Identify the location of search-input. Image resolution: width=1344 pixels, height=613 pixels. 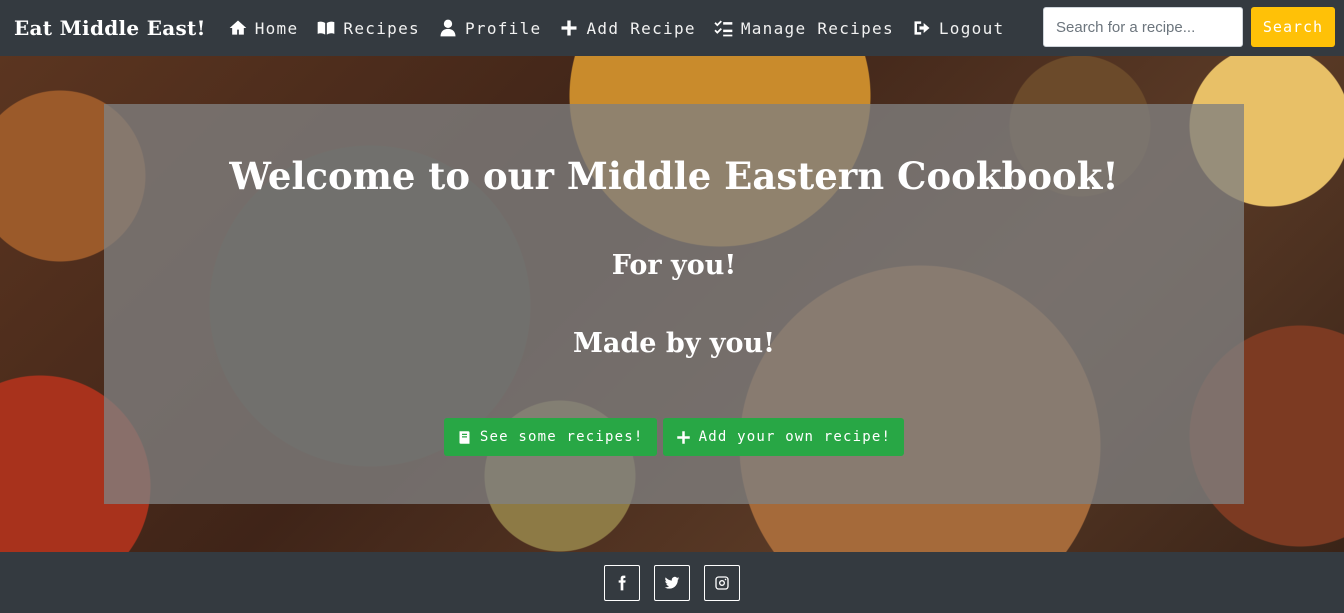
(1143, 27).